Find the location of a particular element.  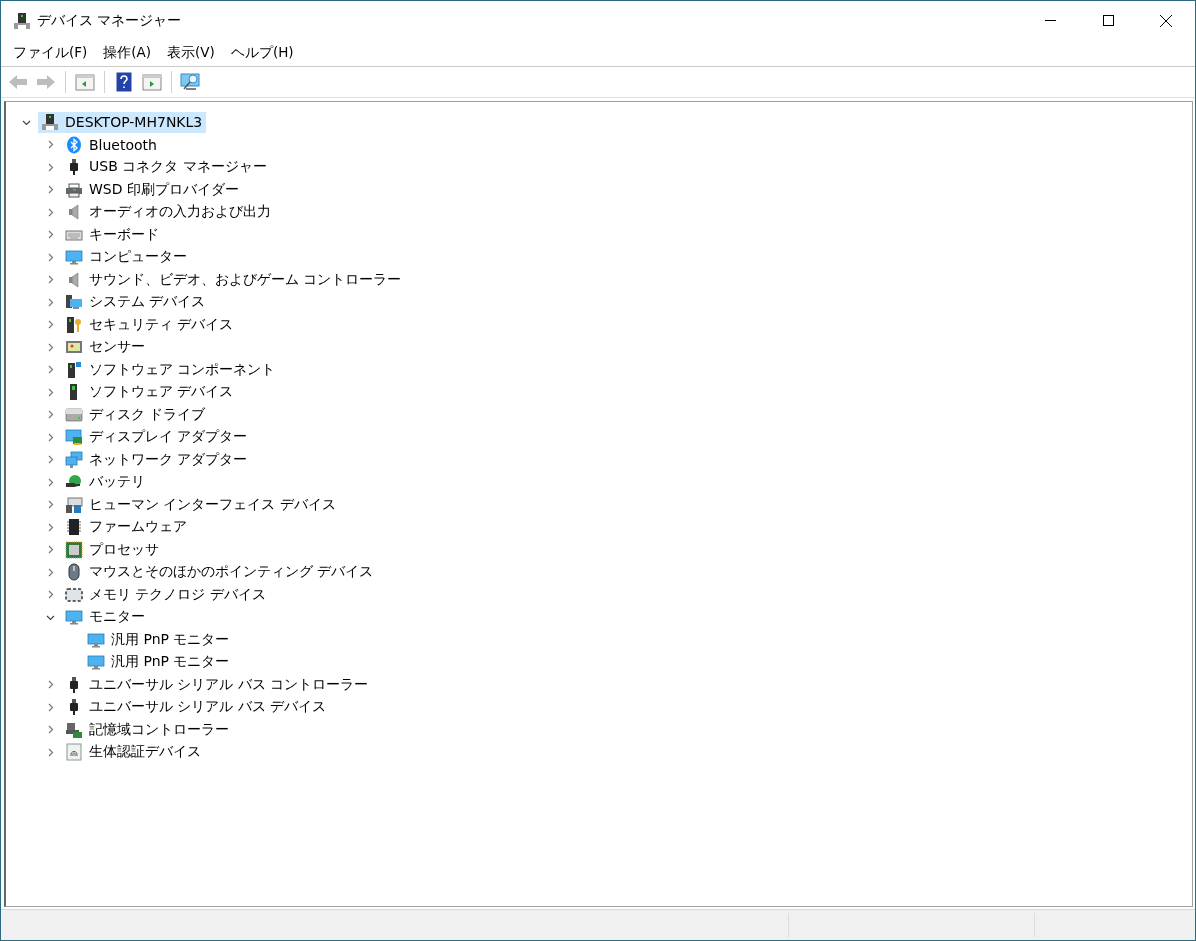

tree-item: プロセッサ is located at coordinates (112, 550).